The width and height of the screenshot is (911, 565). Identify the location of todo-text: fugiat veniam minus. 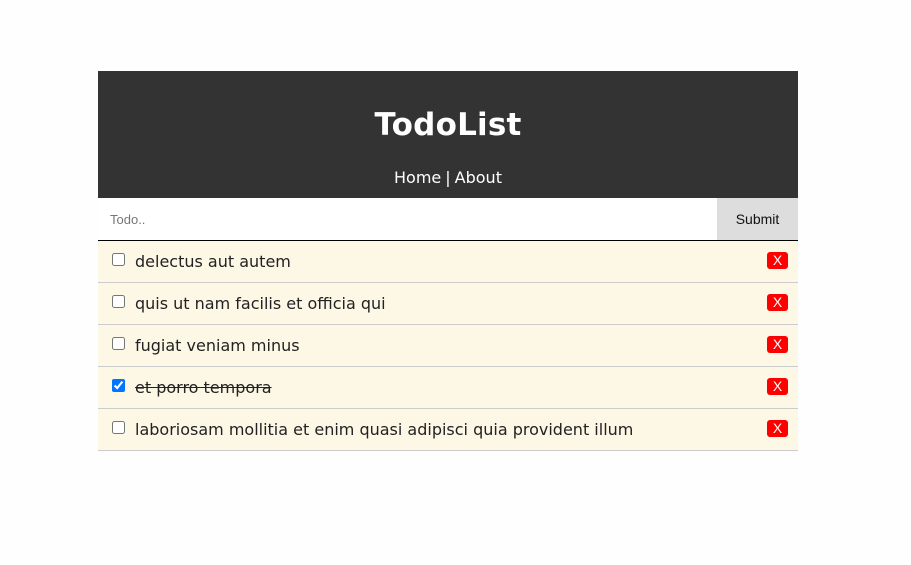
(217, 345).